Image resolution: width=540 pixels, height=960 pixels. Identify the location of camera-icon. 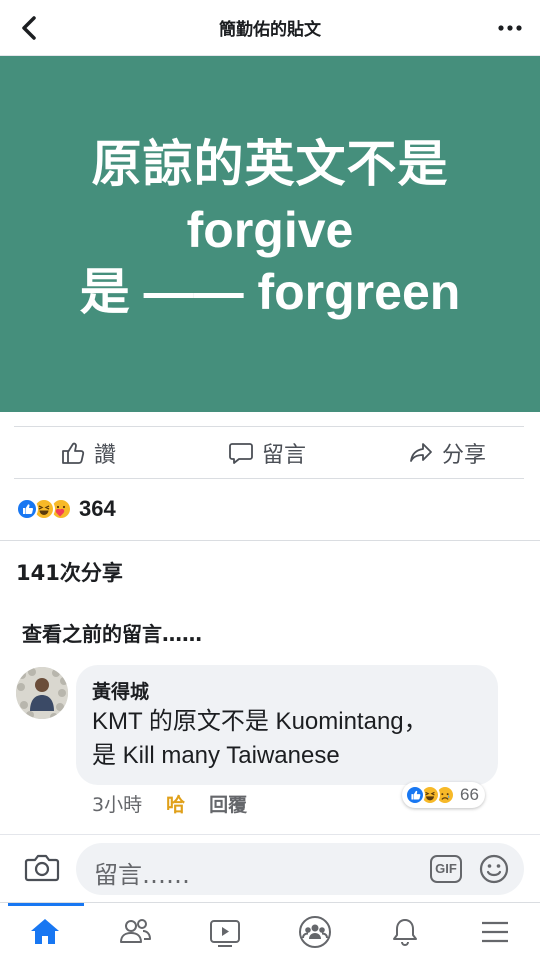
(42, 868).